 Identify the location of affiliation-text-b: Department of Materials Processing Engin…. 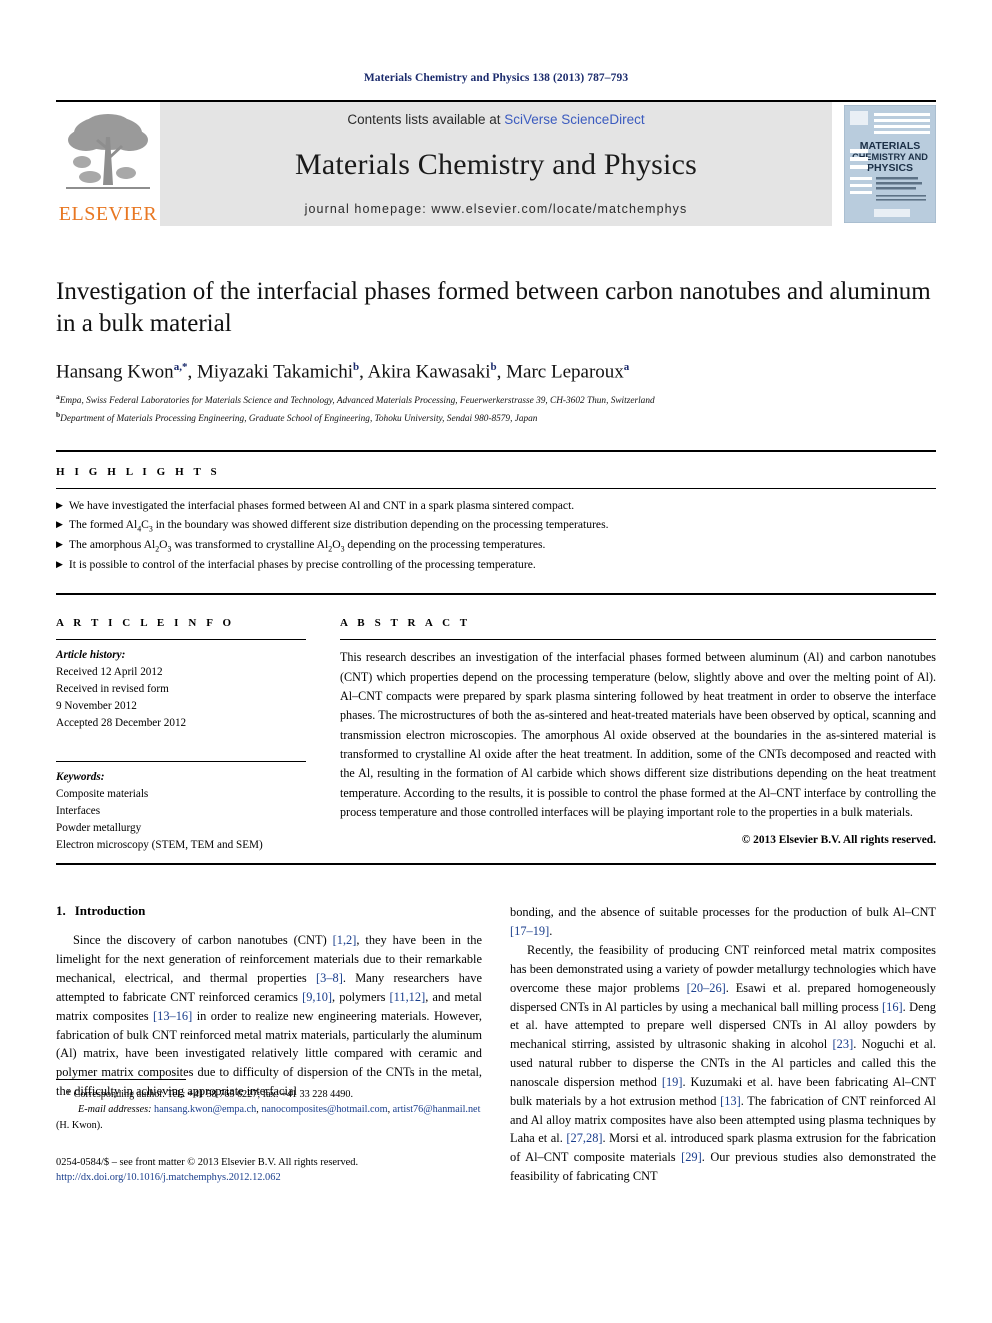
(299, 418).